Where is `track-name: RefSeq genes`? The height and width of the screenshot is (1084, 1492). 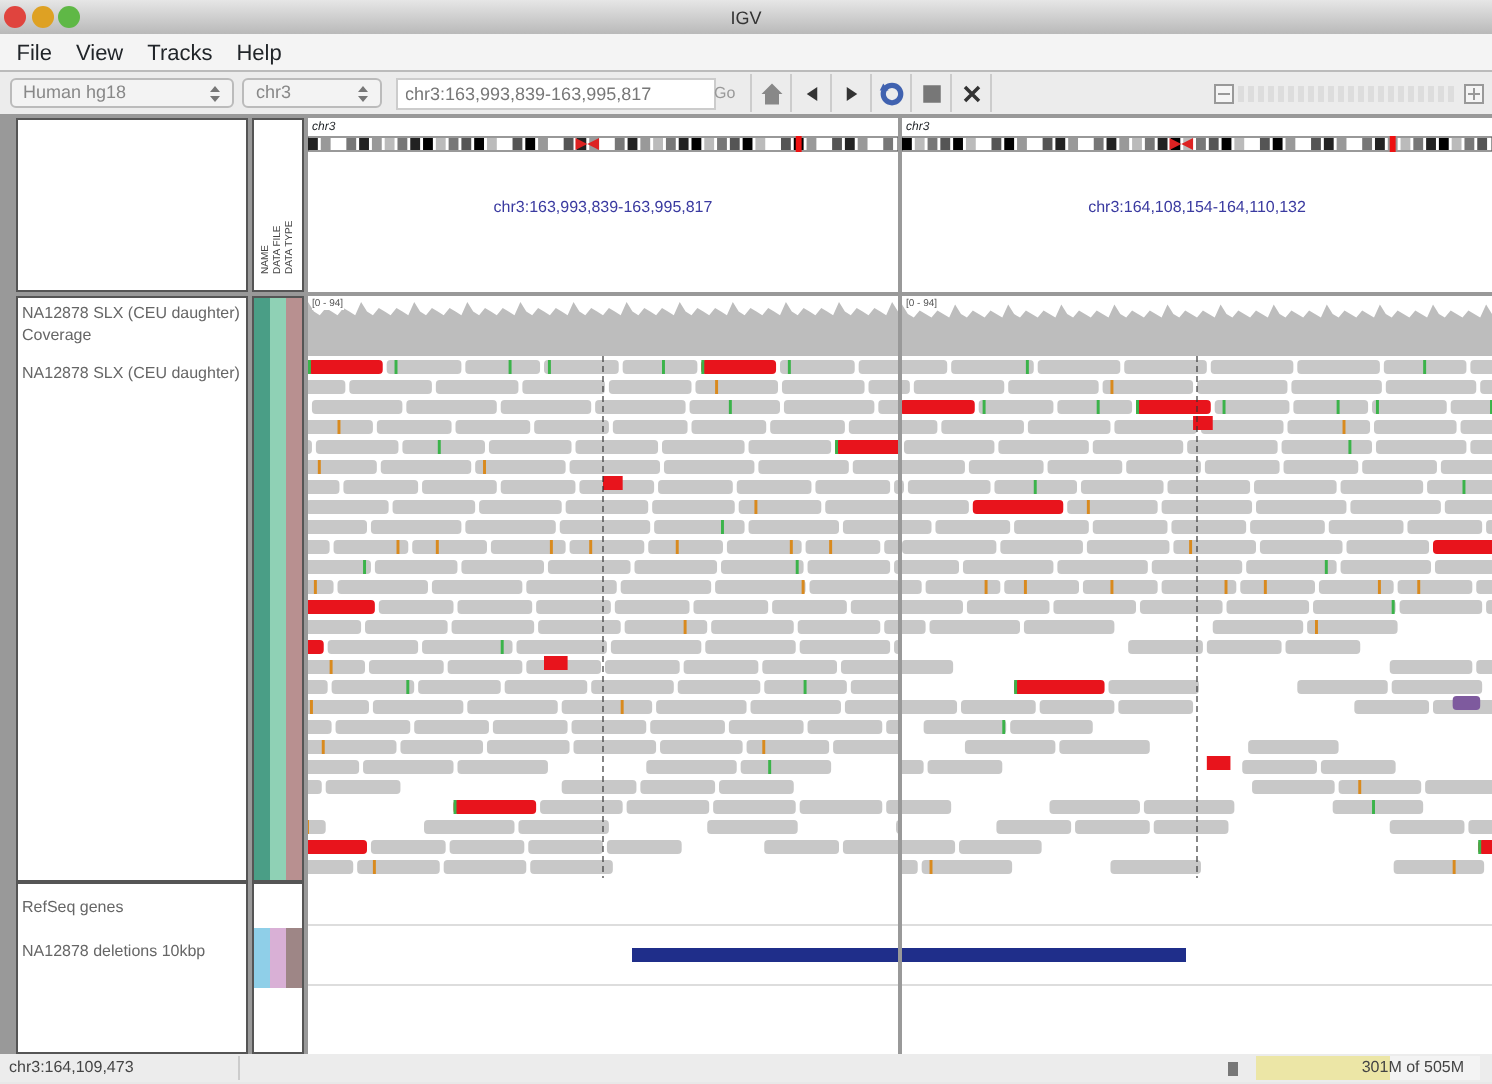 track-name: RefSeq genes is located at coordinates (132, 907).